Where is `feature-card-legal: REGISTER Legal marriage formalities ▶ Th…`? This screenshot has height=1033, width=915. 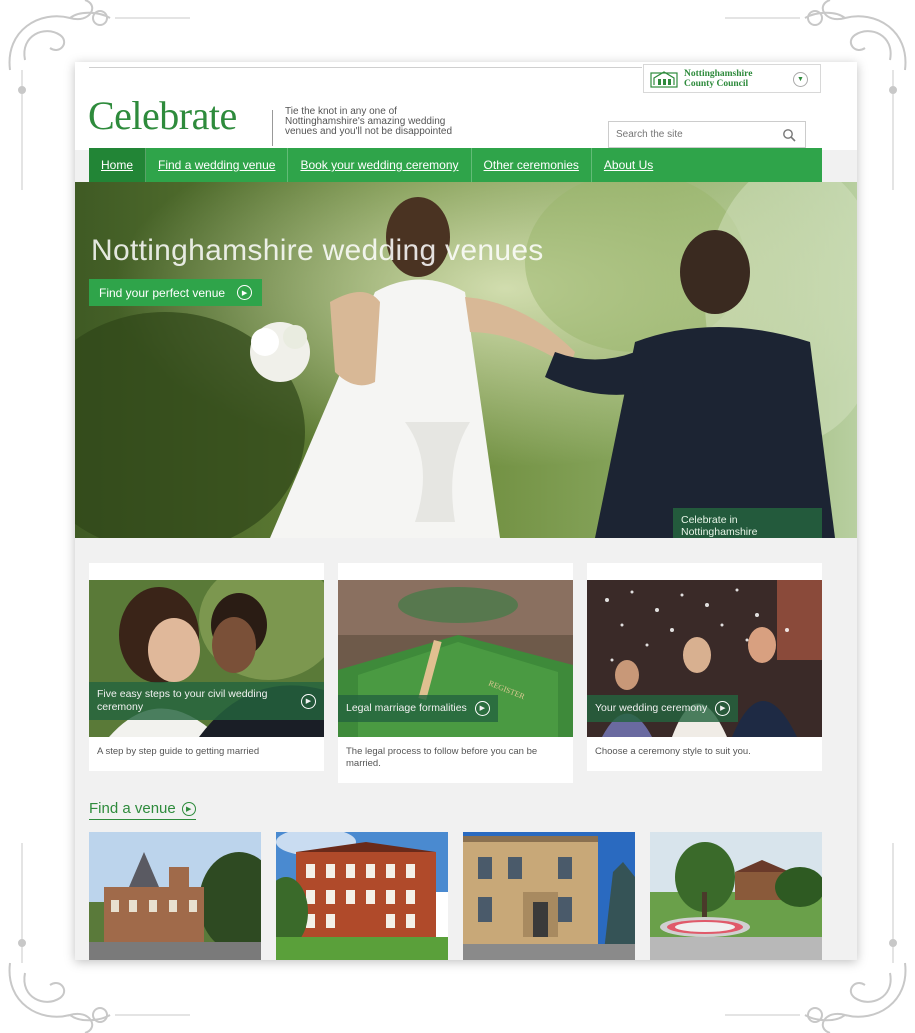
feature-card-legal: REGISTER Legal marriage formalities ▶ Th… is located at coordinates (455, 673).